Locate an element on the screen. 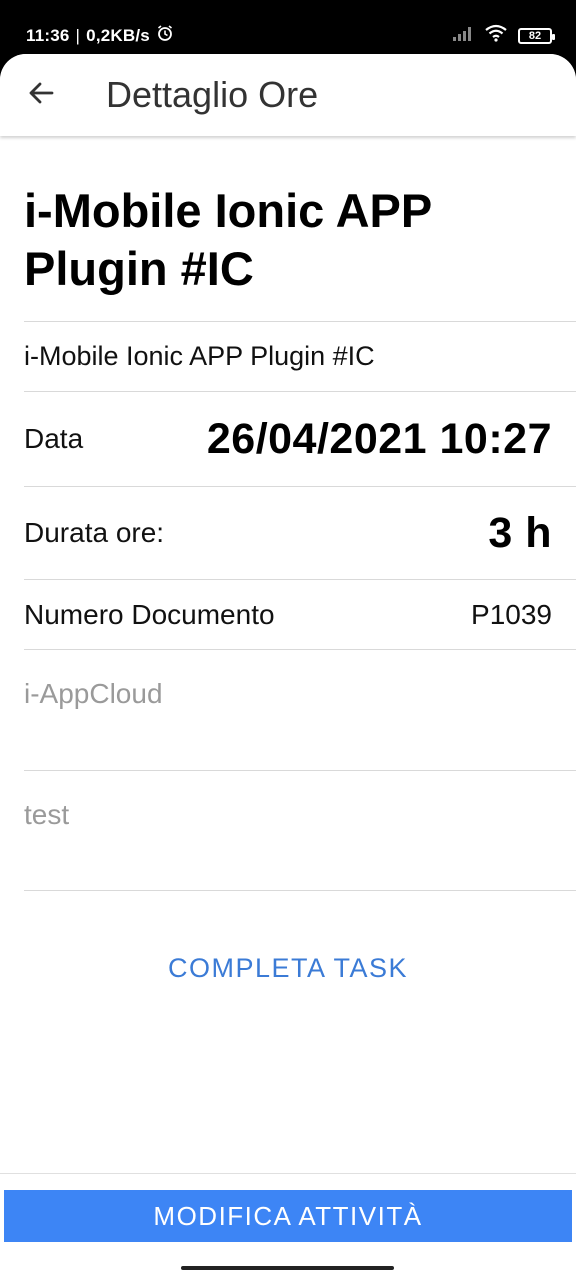  status-left: 11:36 | 0,2KB/s is located at coordinates (100, 35).